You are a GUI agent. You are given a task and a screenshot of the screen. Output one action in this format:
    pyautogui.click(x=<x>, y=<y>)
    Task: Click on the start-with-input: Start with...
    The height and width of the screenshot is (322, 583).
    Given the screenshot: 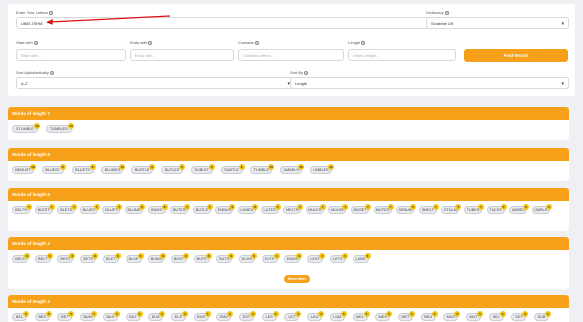 What is the action you would take?
    pyautogui.click(x=71, y=55)
    